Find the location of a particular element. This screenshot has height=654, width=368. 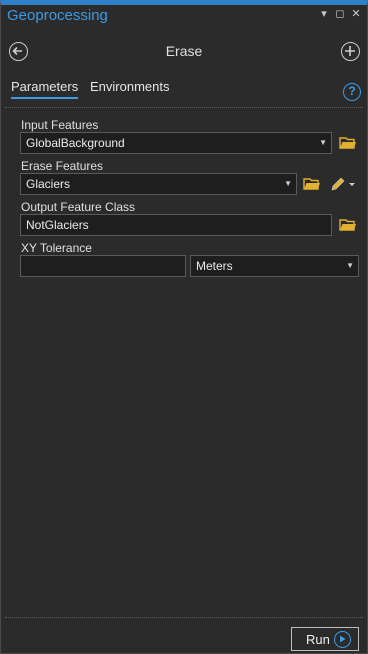

xy-tolerance-input is located at coordinates (103, 266).